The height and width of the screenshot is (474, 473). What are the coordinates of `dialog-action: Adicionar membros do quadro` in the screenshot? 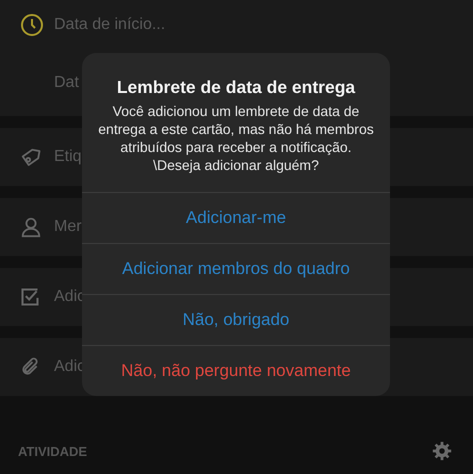 It's located at (236, 268).